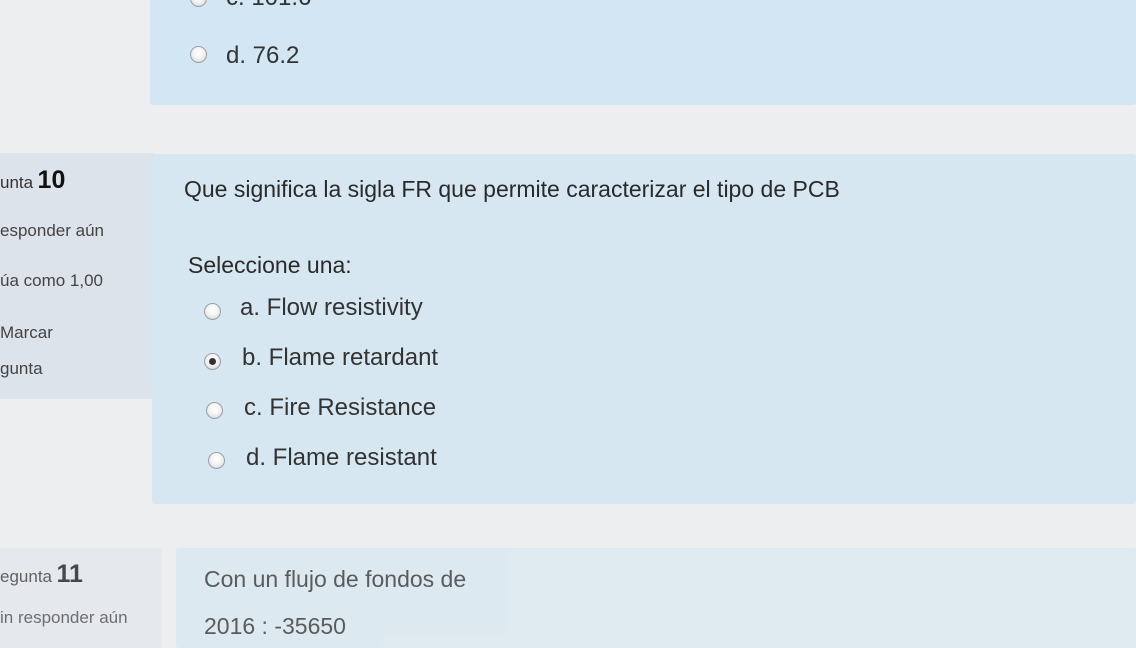 The image size is (1136, 648). What do you see at coordinates (275, 626) in the screenshot?
I see `question-text-line2: 2016 : -35650` at bounding box center [275, 626].